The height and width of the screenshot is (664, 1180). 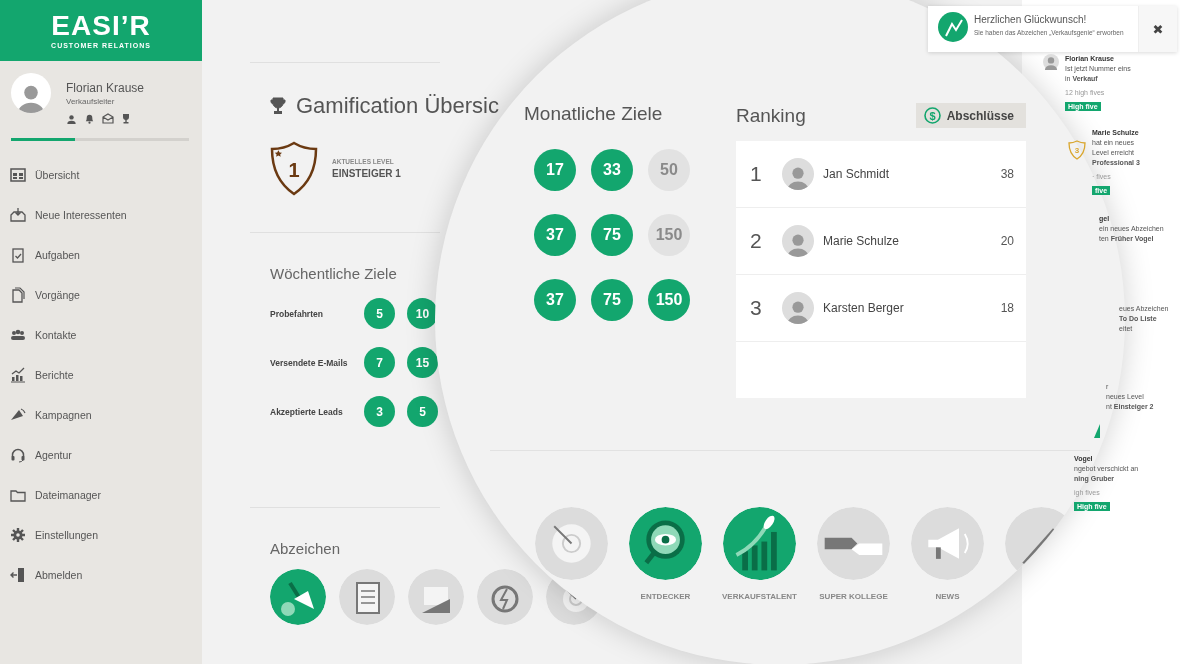 I want to click on user-role: Verkaufsleiter, so click(x=91, y=101).